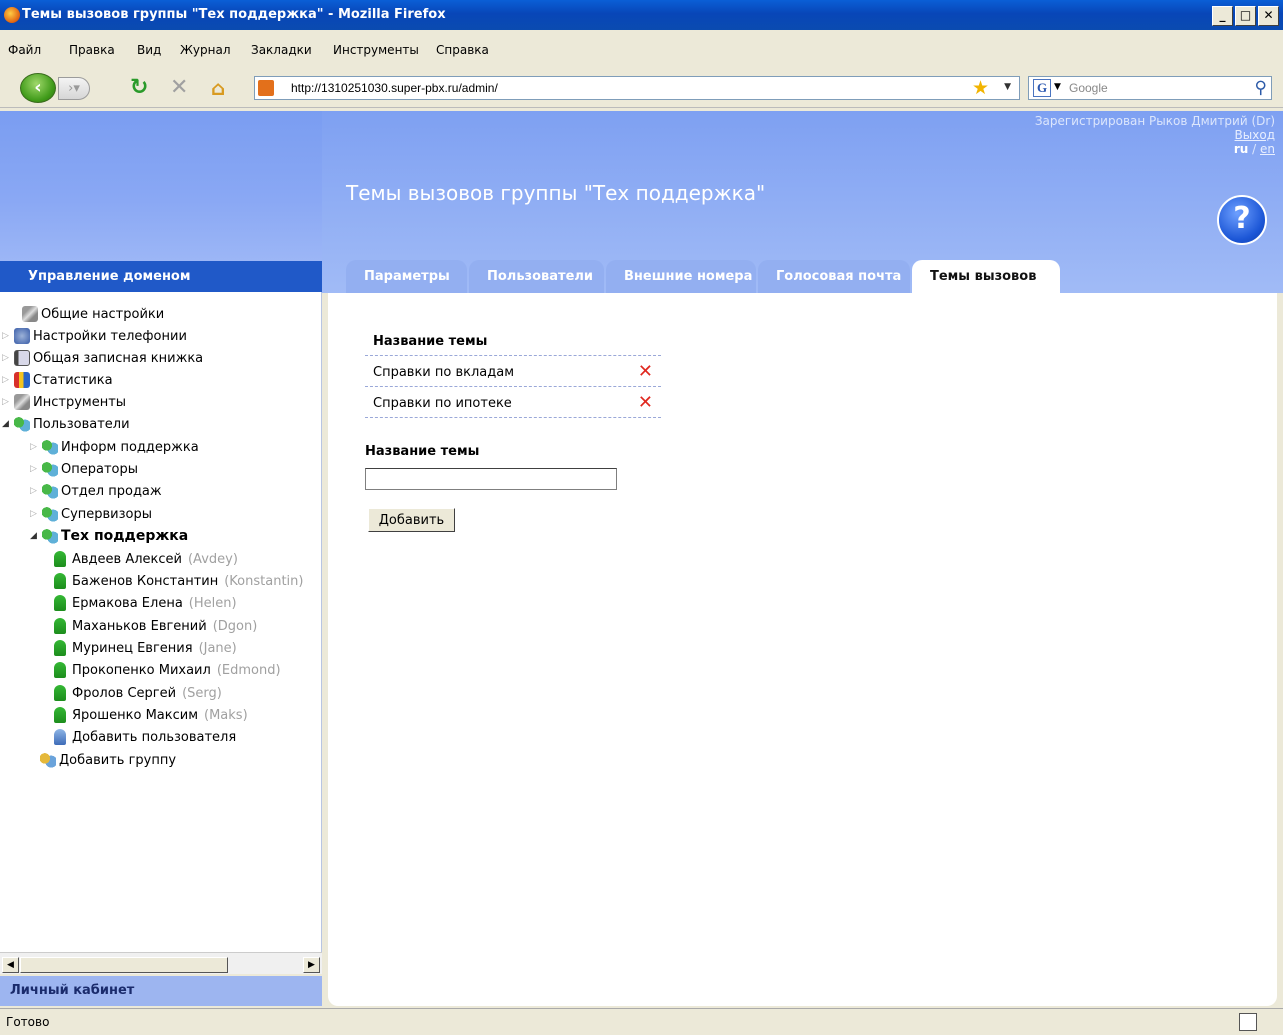 This screenshot has height=1035, width=1283. I want to click on users-icon, so click(22, 424).